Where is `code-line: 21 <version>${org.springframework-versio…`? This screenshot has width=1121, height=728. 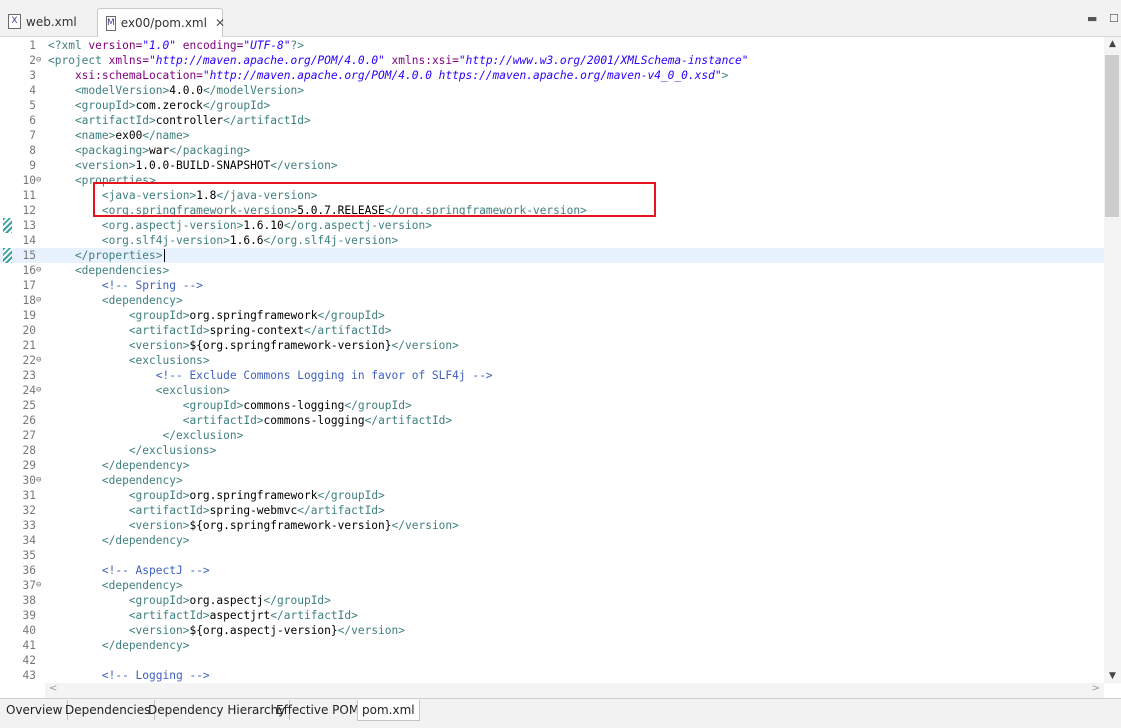
code-line: 21 <version>${org.springframework-versio… is located at coordinates (552, 345).